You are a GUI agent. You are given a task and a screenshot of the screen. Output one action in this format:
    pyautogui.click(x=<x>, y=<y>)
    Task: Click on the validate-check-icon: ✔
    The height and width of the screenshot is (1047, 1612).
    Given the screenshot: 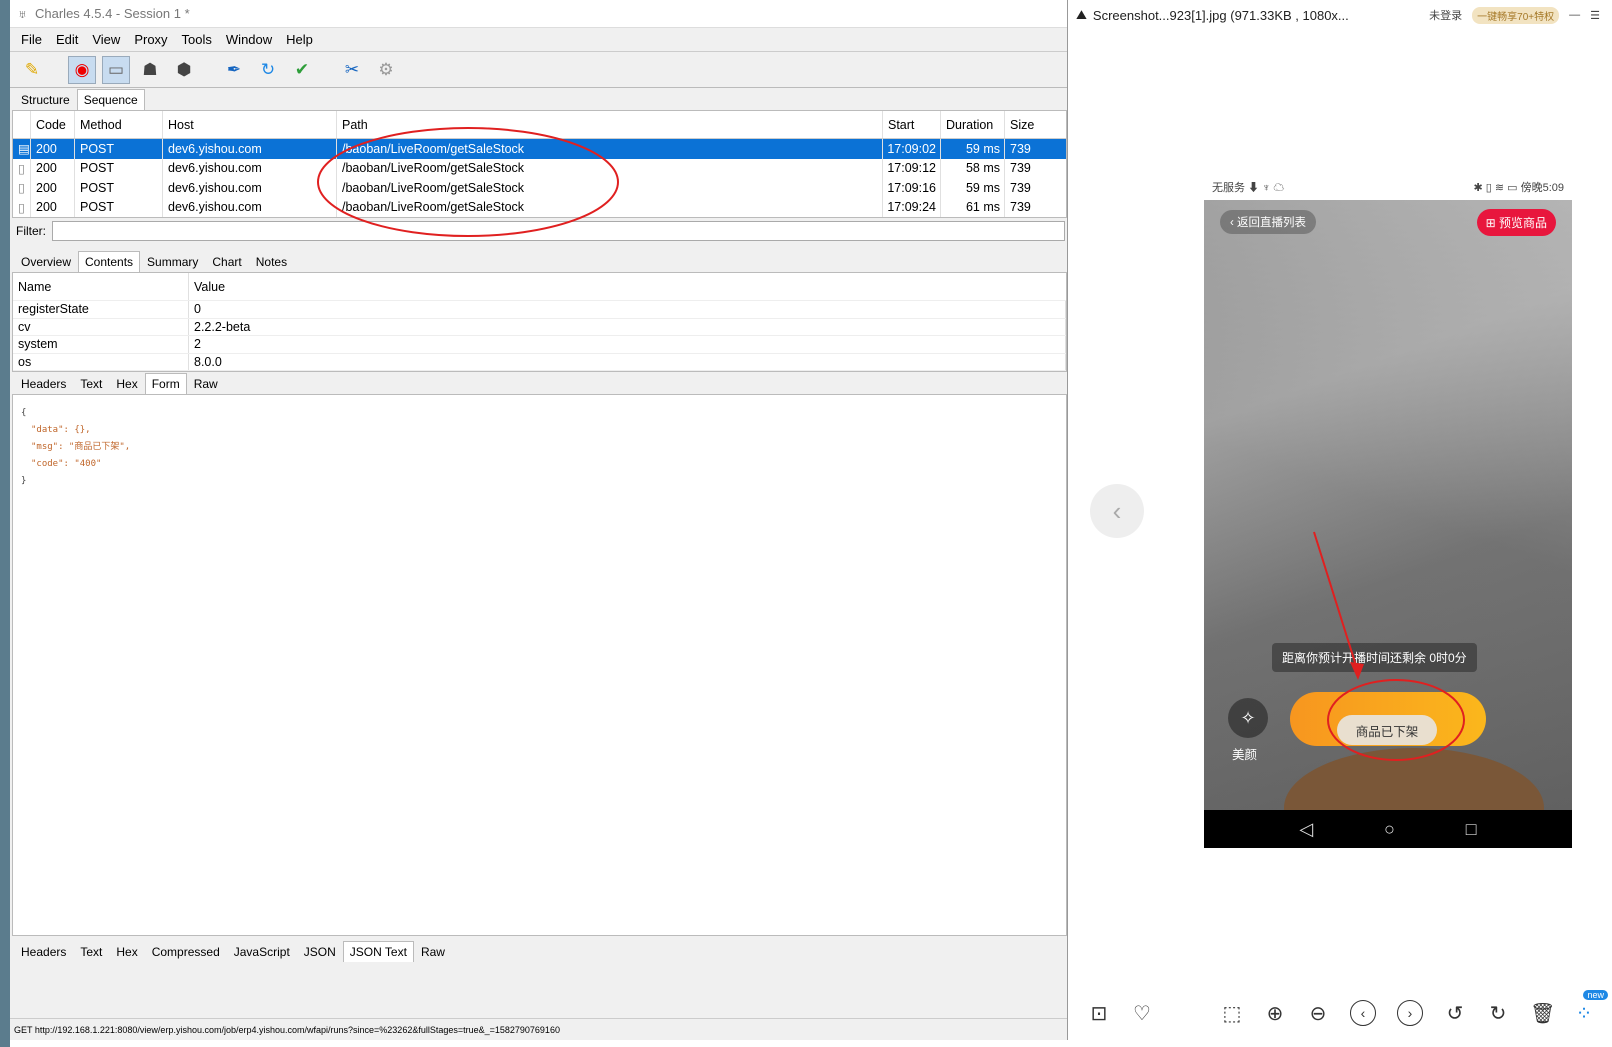 What is the action you would take?
    pyautogui.click(x=302, y=70)
    